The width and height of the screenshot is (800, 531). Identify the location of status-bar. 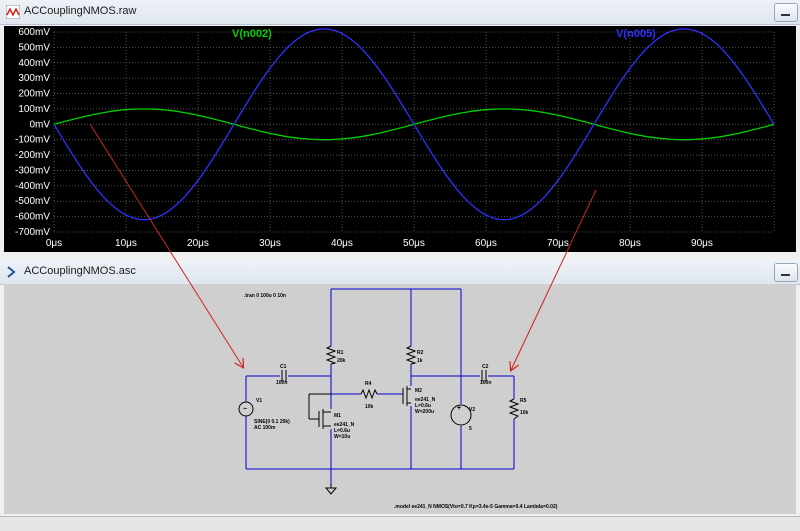
(400, 523).